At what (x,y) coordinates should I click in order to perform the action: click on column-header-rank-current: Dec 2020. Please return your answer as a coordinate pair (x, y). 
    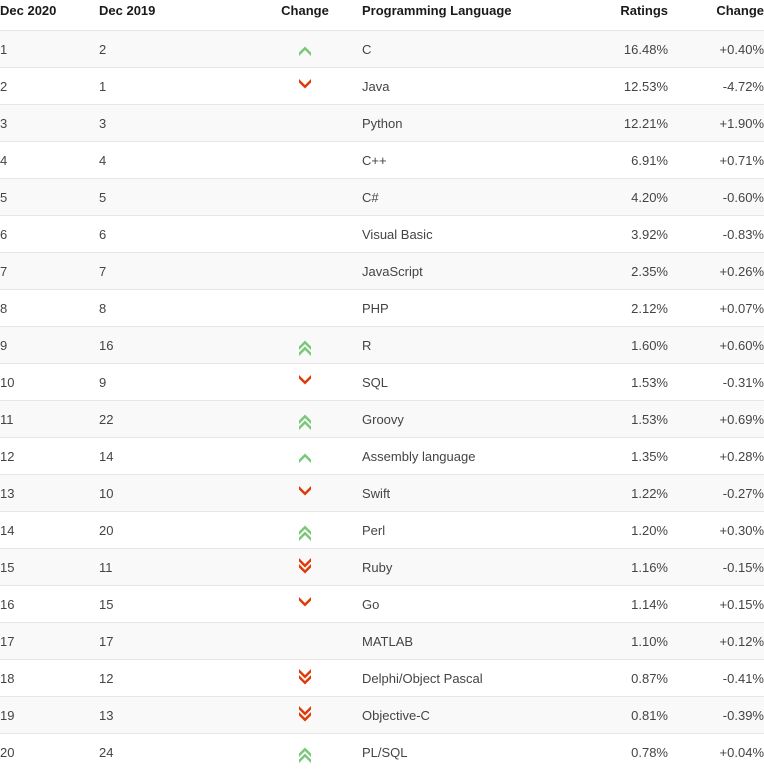
    Looking at the image, I should click on (49, 15).